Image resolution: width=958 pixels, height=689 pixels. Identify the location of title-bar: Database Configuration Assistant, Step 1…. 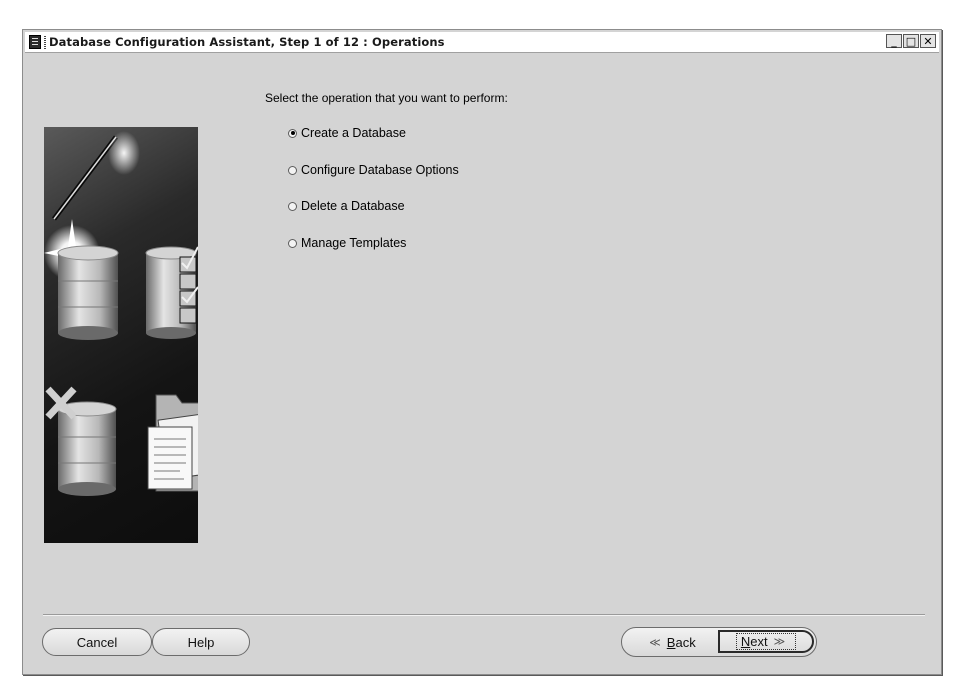
(482, 42).